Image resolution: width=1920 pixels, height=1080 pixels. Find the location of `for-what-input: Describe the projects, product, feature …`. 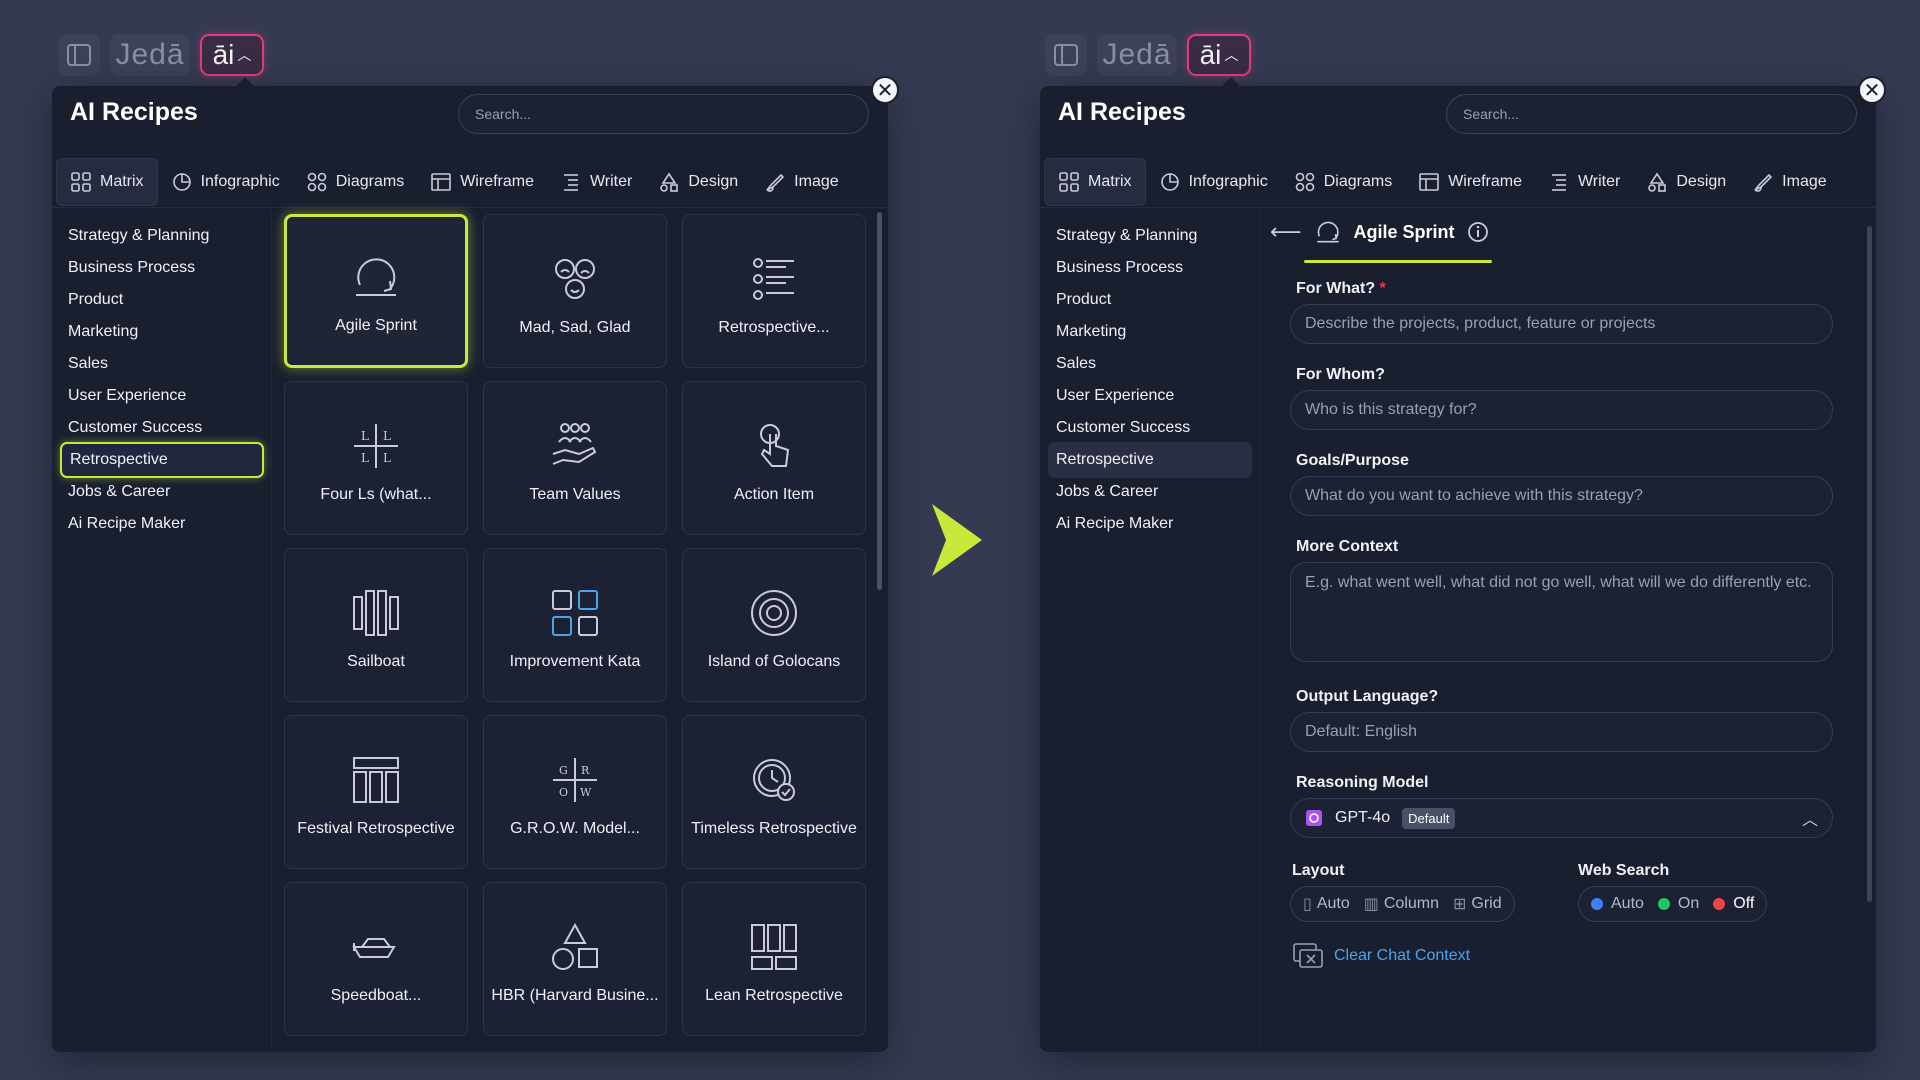

for-what-input: Describe the projects, product, feature … is located at coordinates (1561, 324).